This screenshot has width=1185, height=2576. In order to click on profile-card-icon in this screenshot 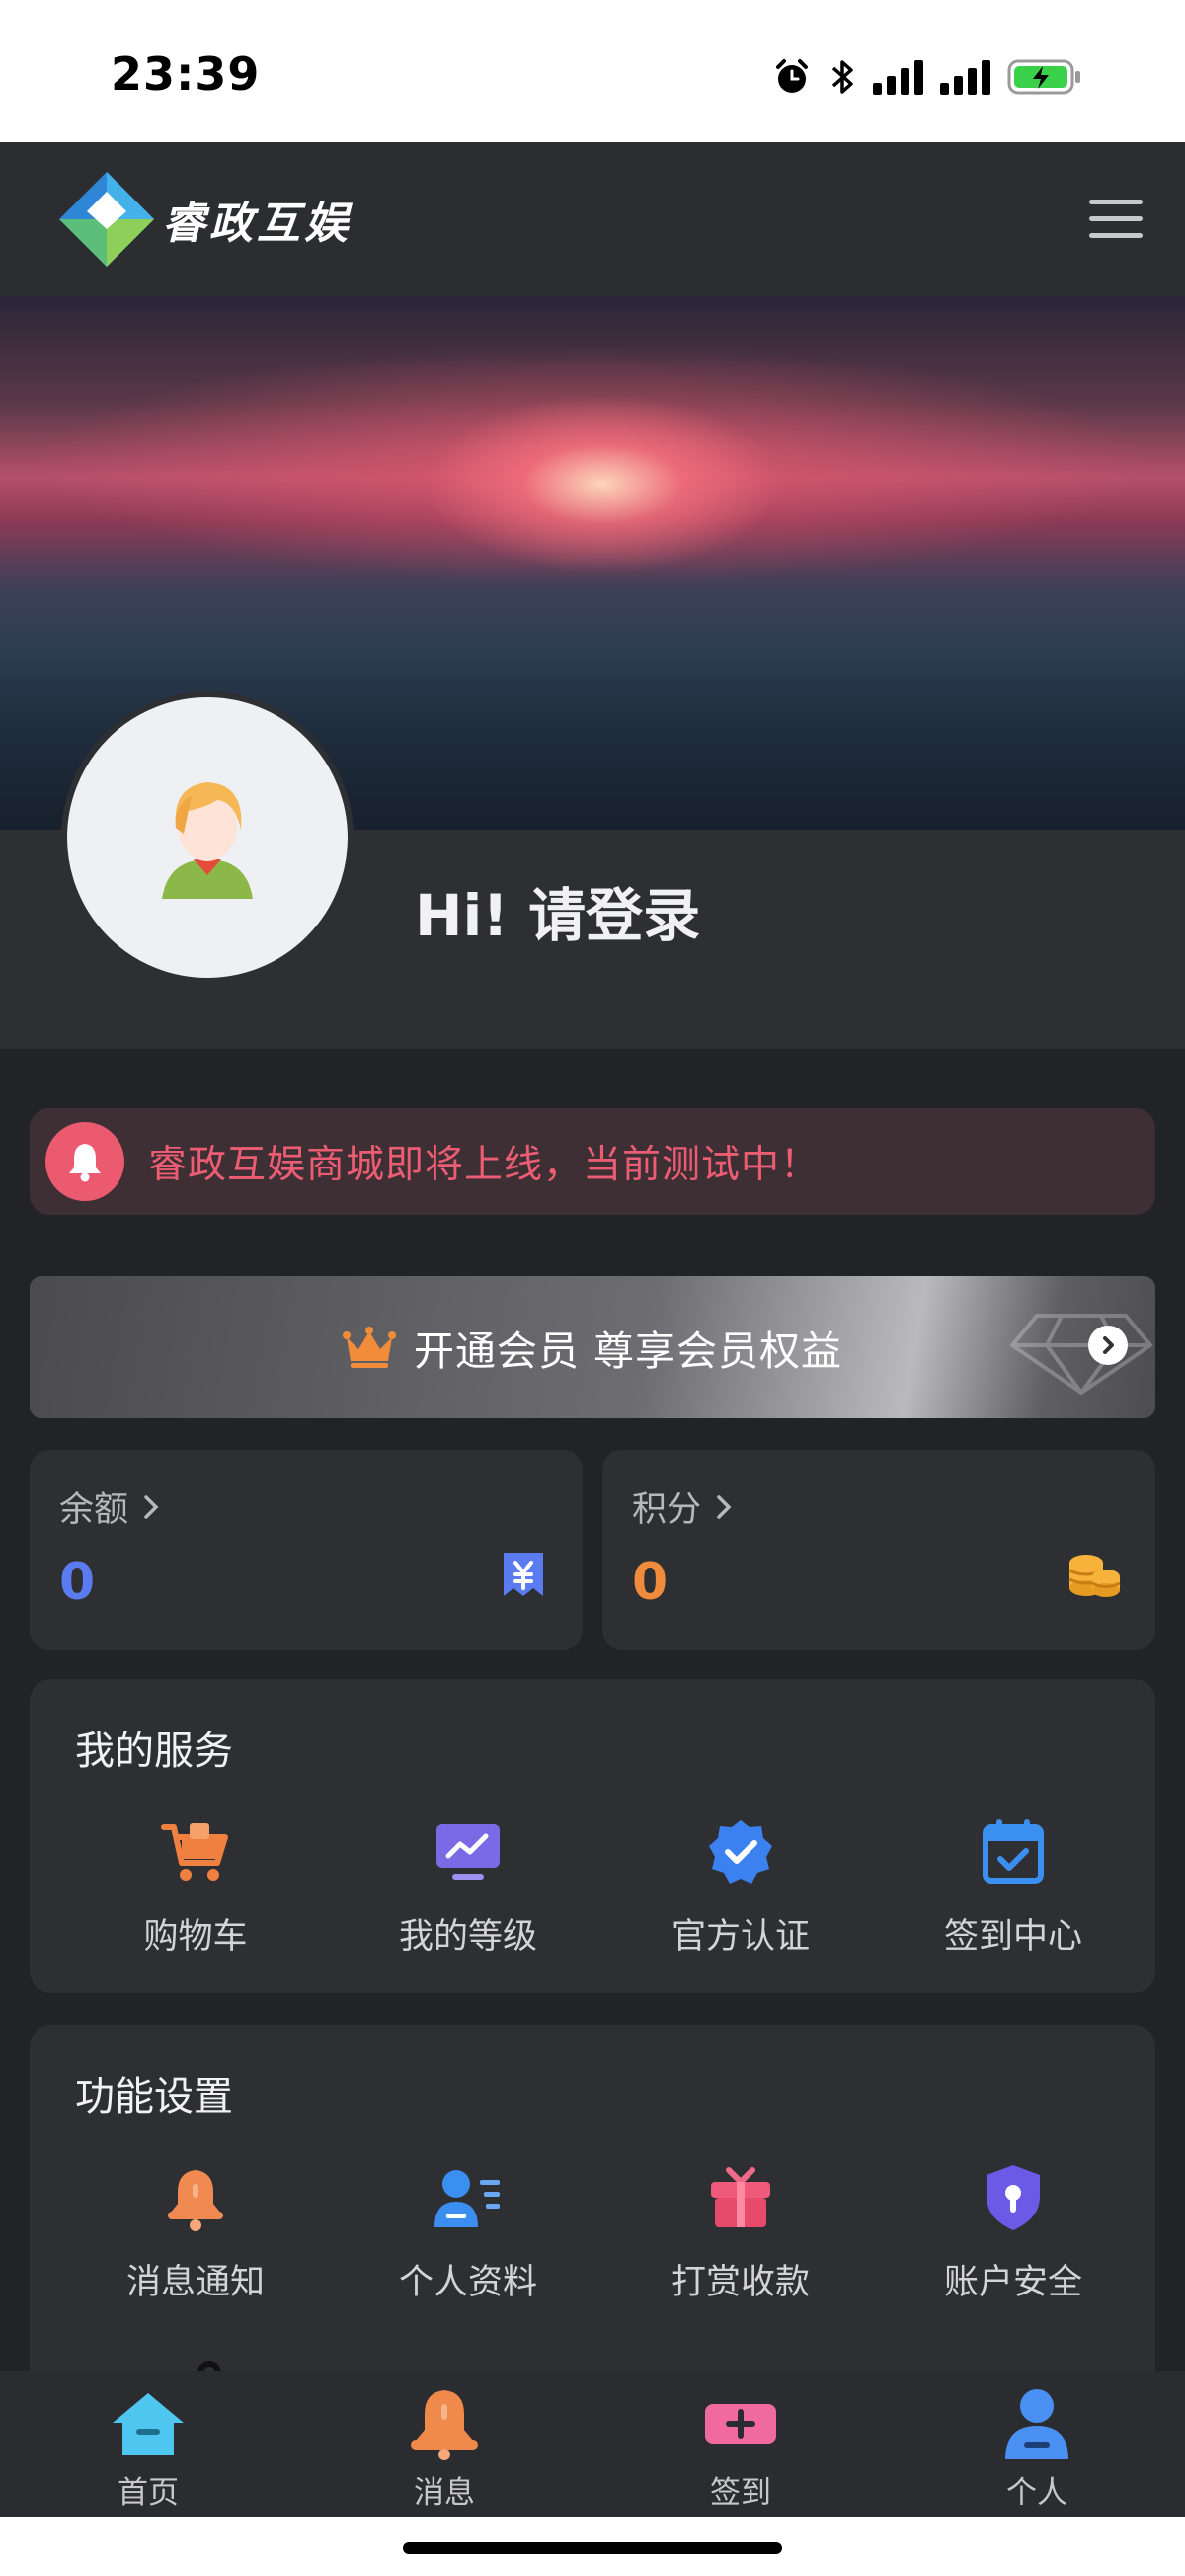, I will do `click(469, 2197)`.